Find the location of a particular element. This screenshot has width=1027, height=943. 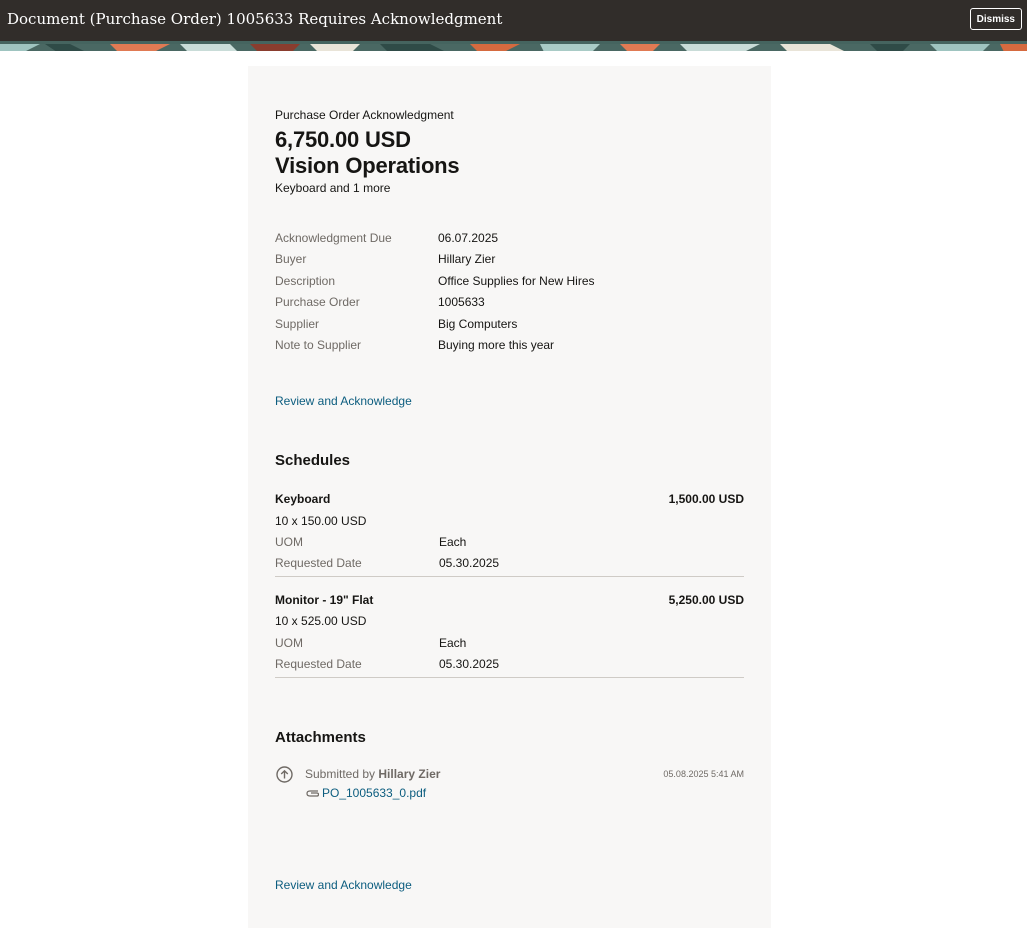

schedule-item-qty-price: 10 x 525.00 USD is located at coordinates (321, 621).